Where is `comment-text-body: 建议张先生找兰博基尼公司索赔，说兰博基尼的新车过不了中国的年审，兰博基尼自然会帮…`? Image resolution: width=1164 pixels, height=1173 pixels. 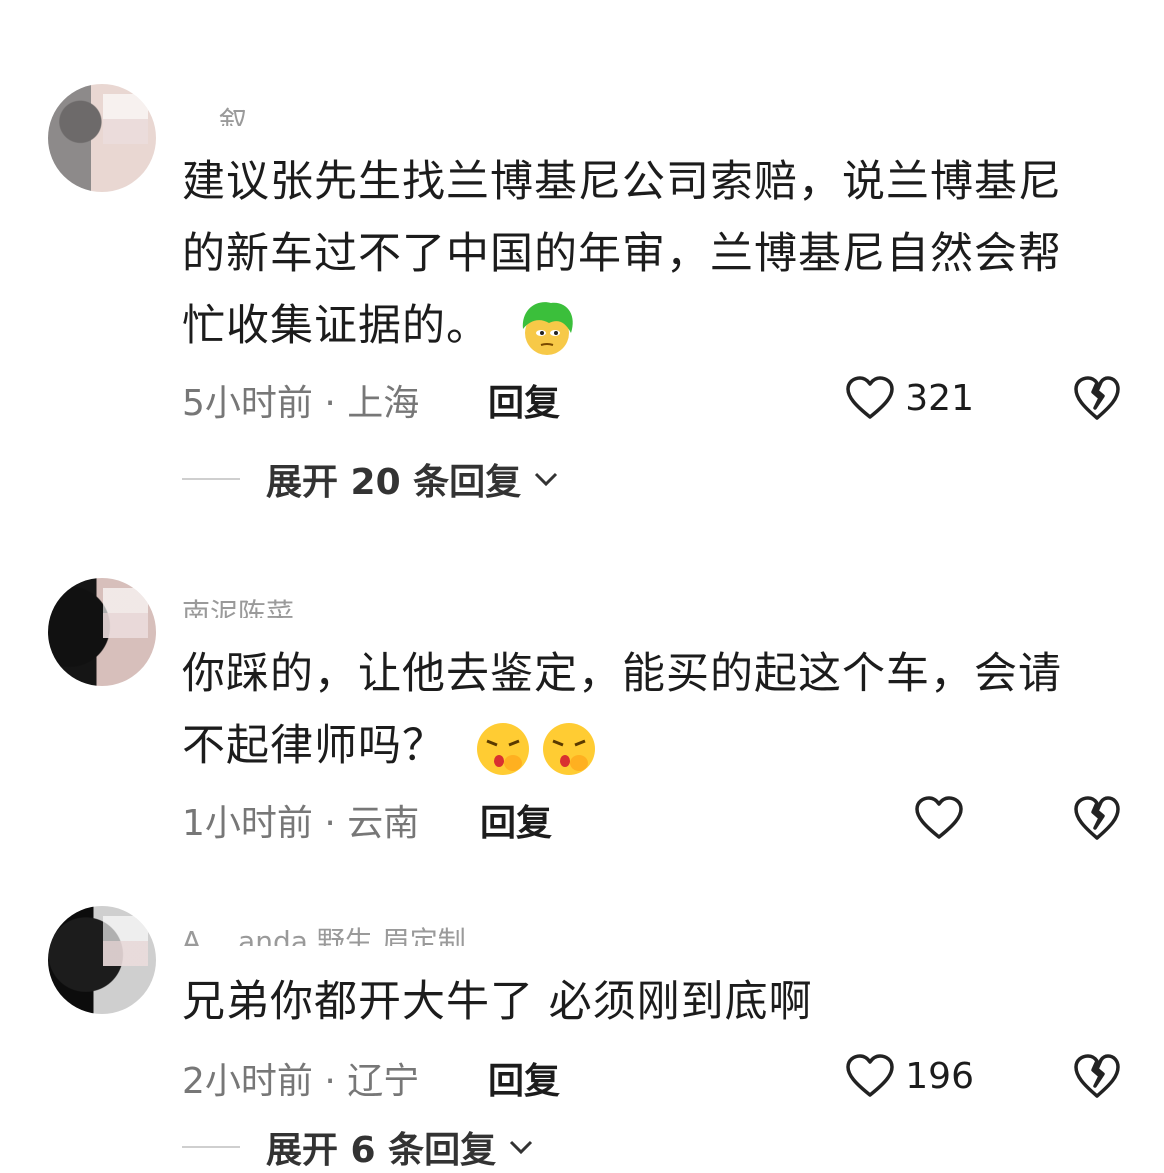 comment-text-body: 建议张先生找兰博基尼公司索赔，说兰博基尼的新车过不了中国的年审，兰博基尼自然会帮… is located at coordinates (622, 254).